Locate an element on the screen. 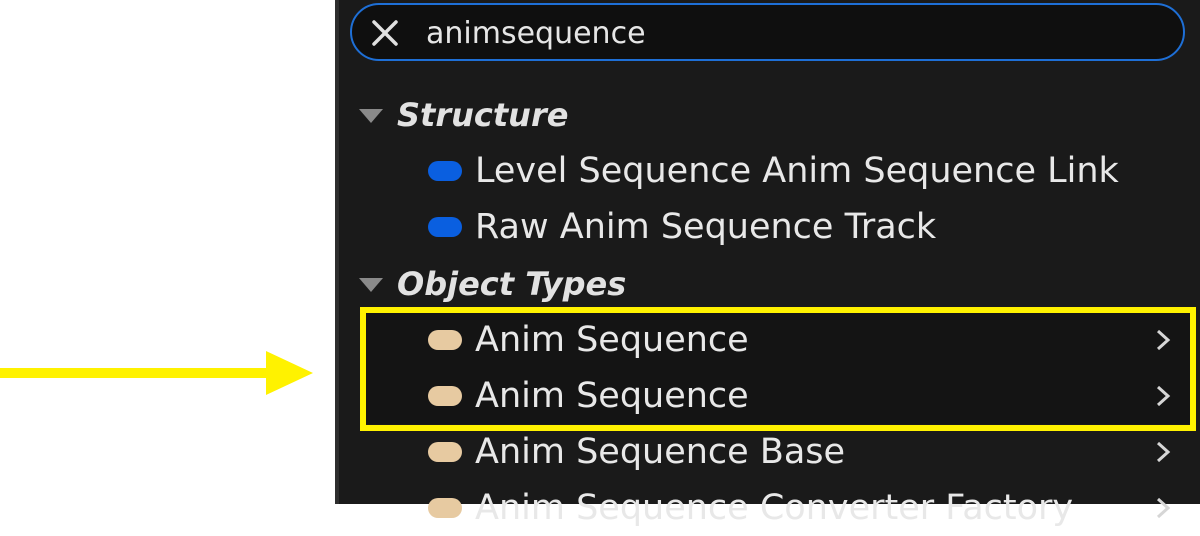  close-icon is located at coordinates (385, 33).